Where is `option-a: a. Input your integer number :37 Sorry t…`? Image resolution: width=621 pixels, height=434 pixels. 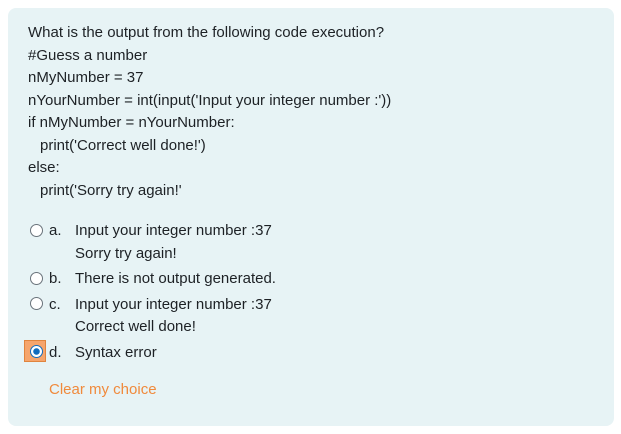
option-a: a. Input your integer number :37 Sorry t… is located at coordinates (151, 242).